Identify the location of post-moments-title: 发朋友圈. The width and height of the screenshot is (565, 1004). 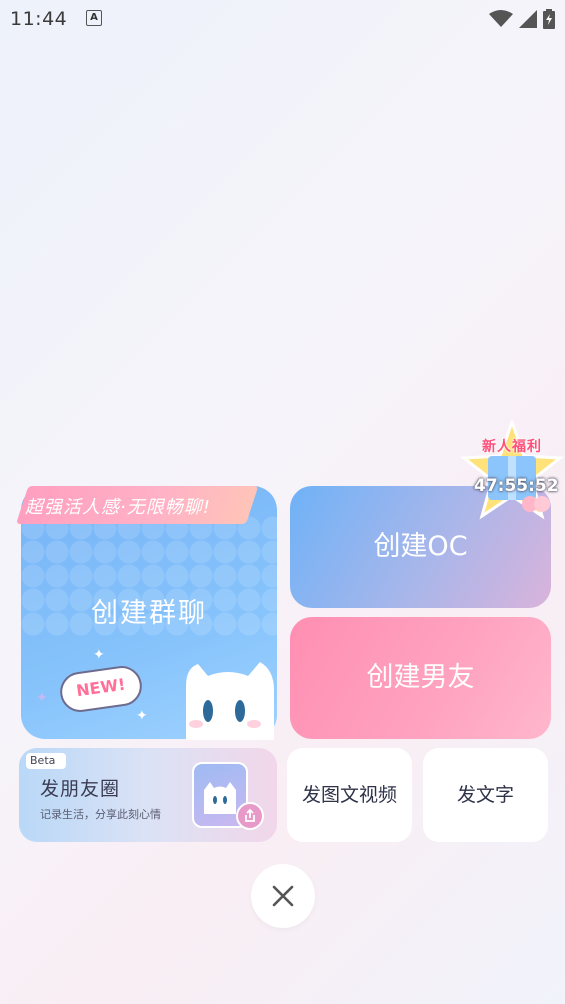
(80, 789).